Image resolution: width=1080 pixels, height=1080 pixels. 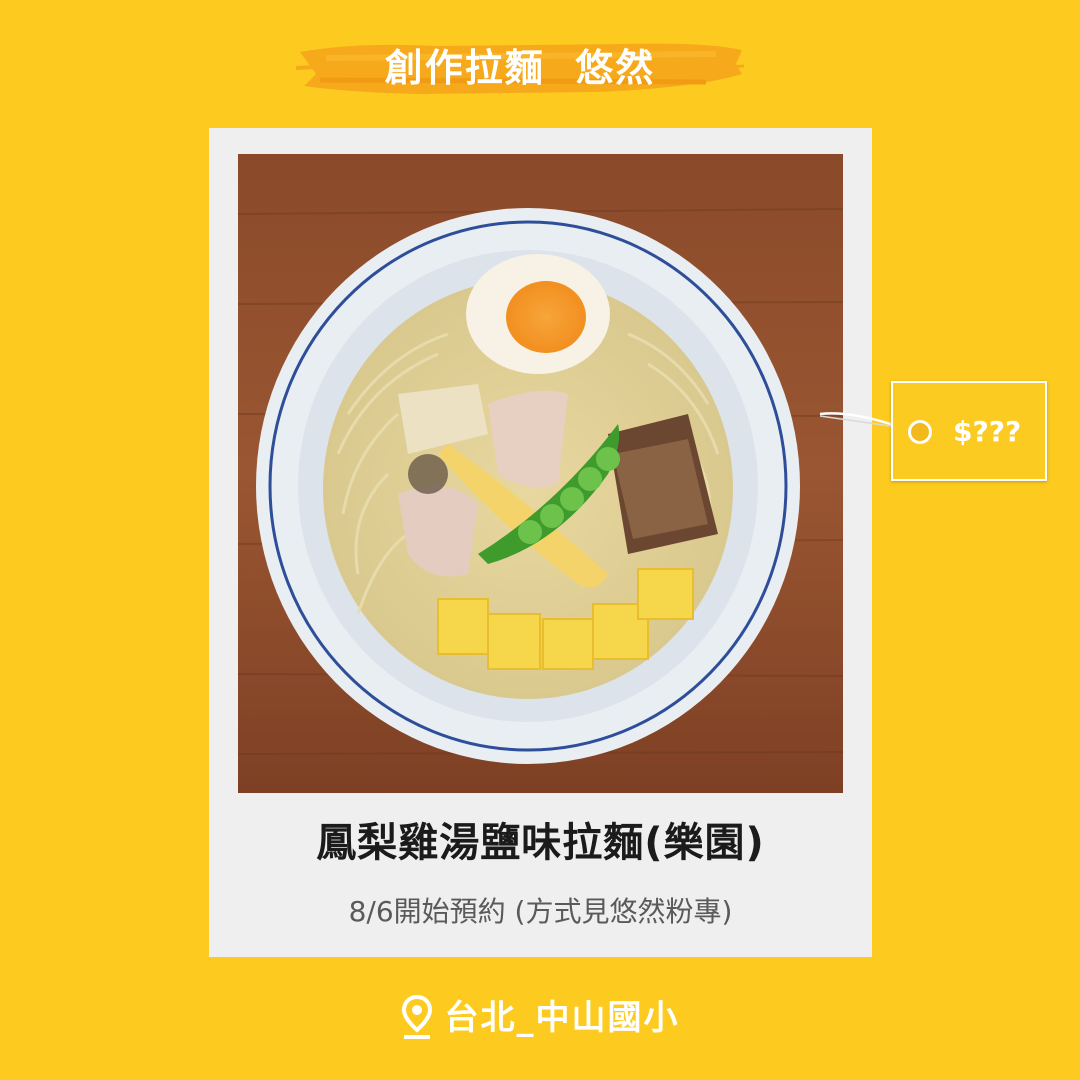 I want to click on price-label: $???, so click(x=987, y=431).